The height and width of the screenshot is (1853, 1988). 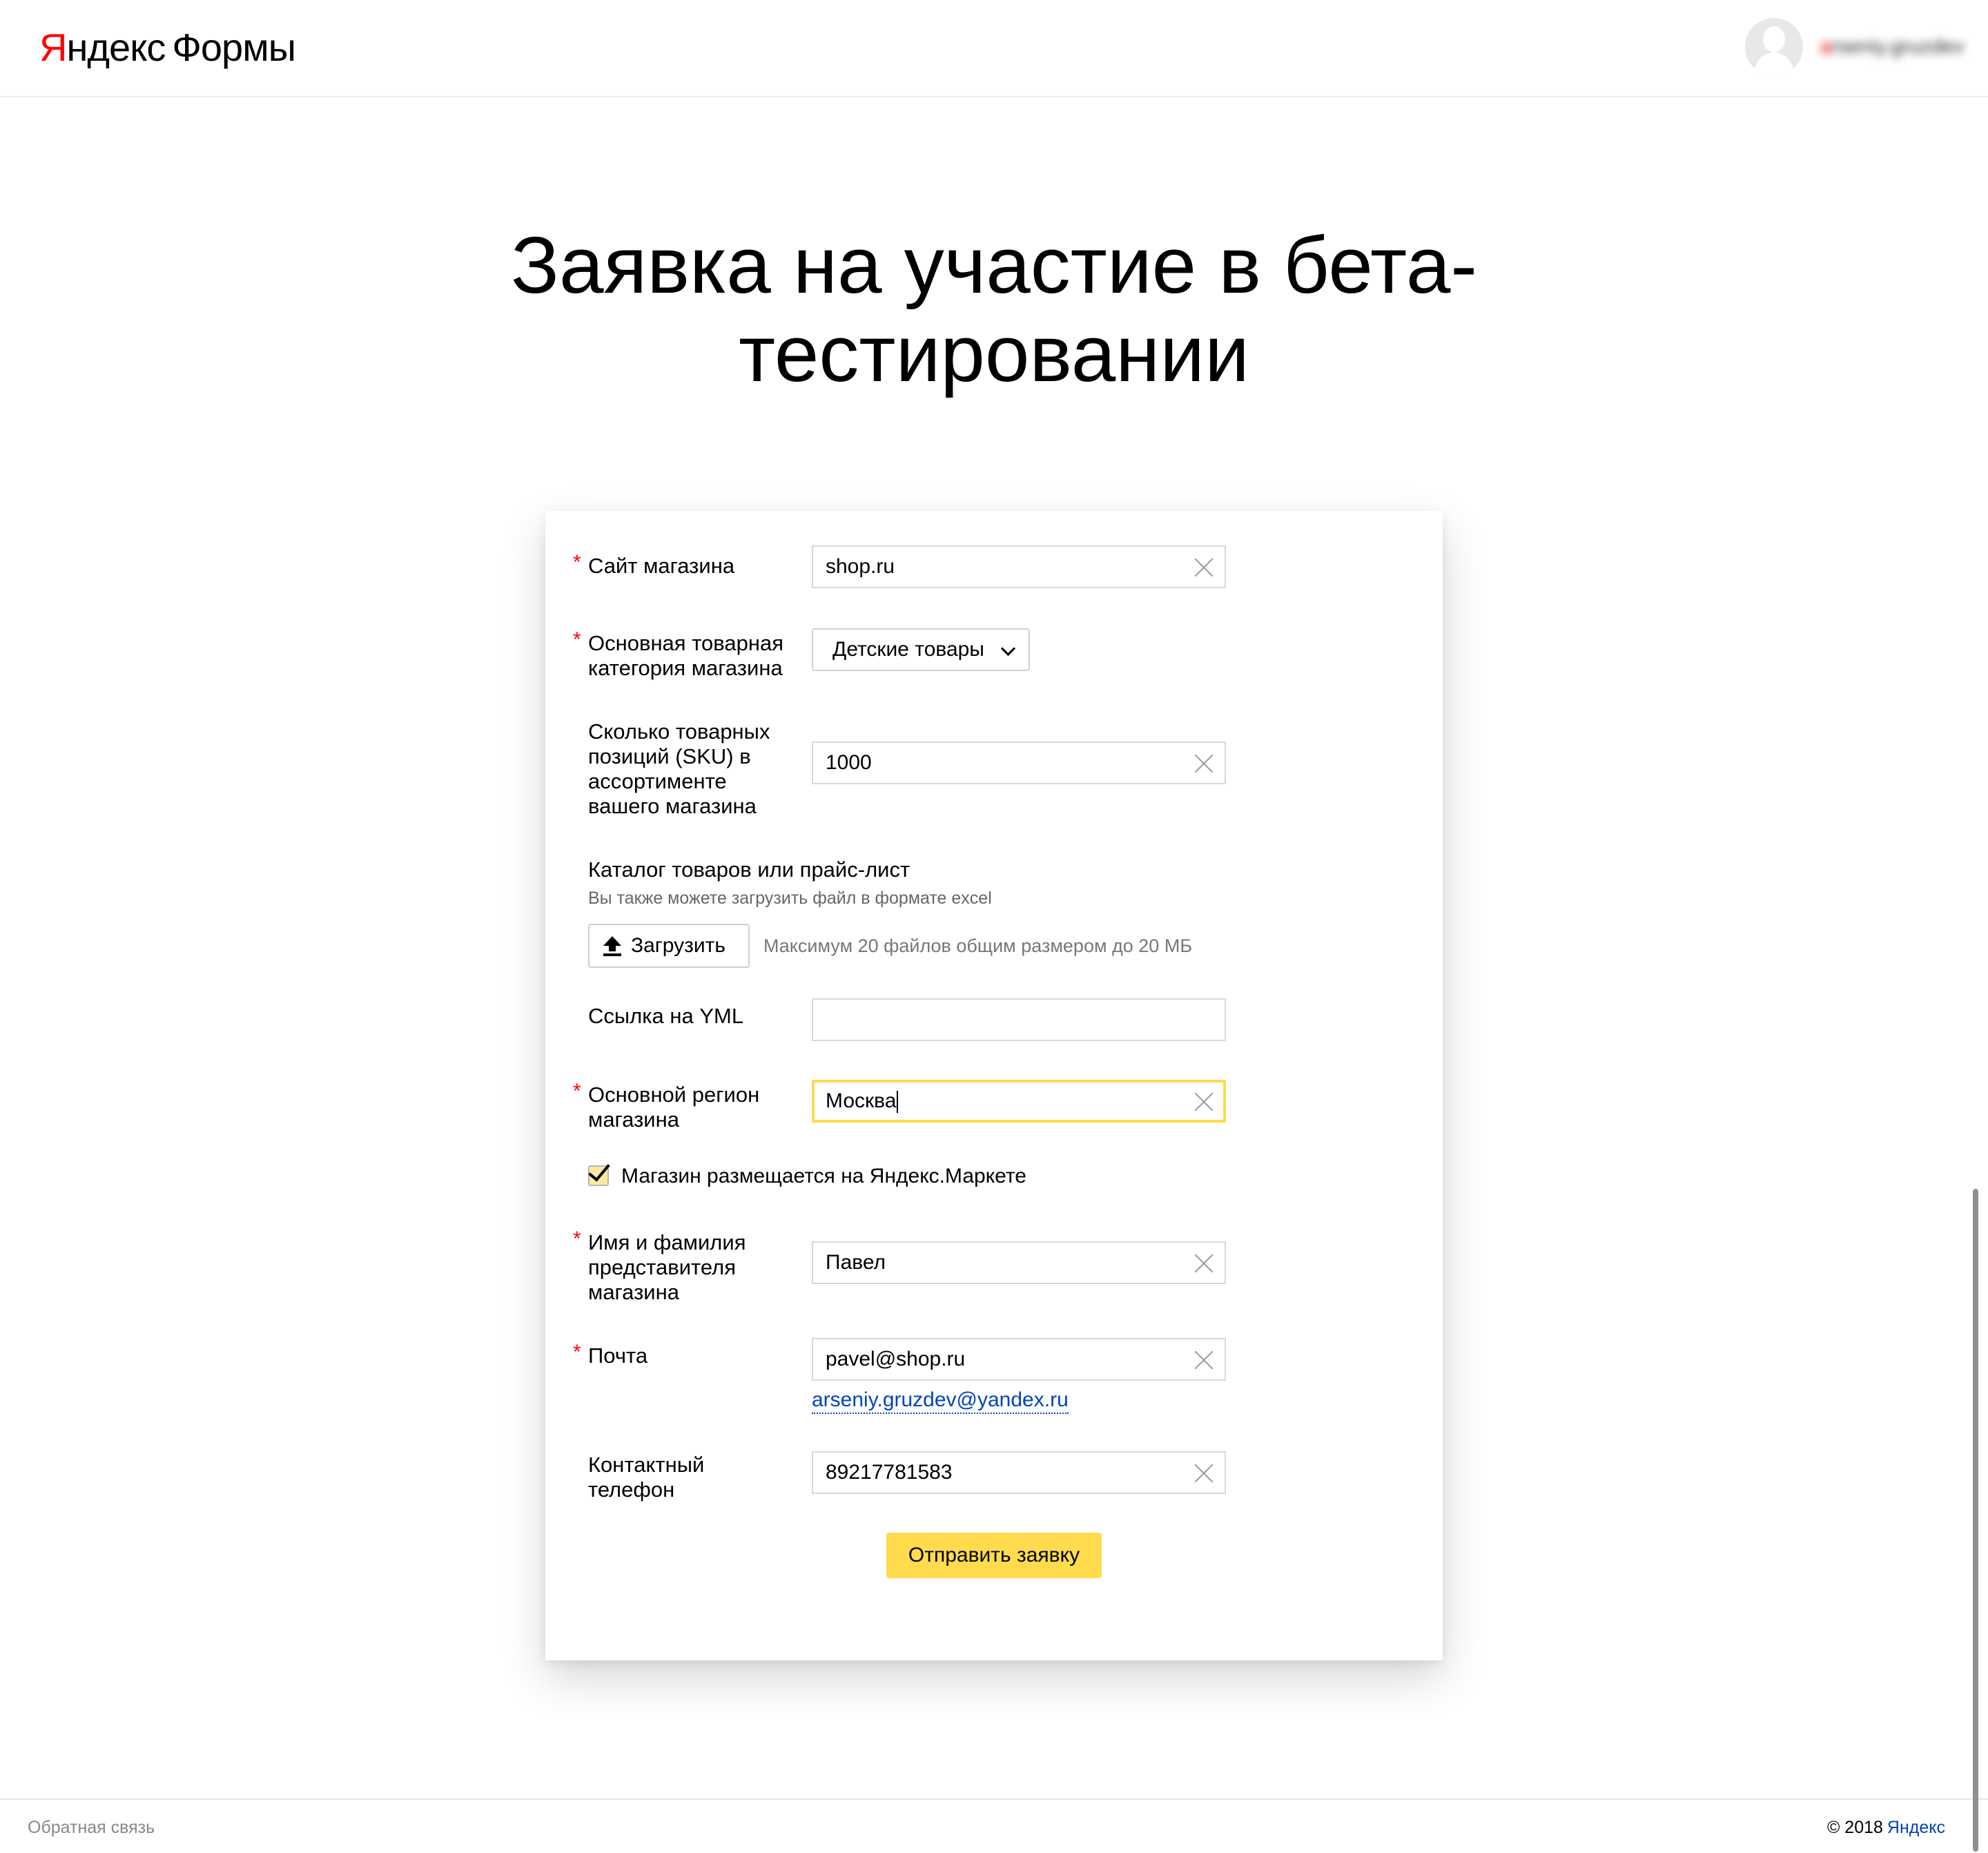 I want to click on email-label: Почта, so click(x=618, y=1356).